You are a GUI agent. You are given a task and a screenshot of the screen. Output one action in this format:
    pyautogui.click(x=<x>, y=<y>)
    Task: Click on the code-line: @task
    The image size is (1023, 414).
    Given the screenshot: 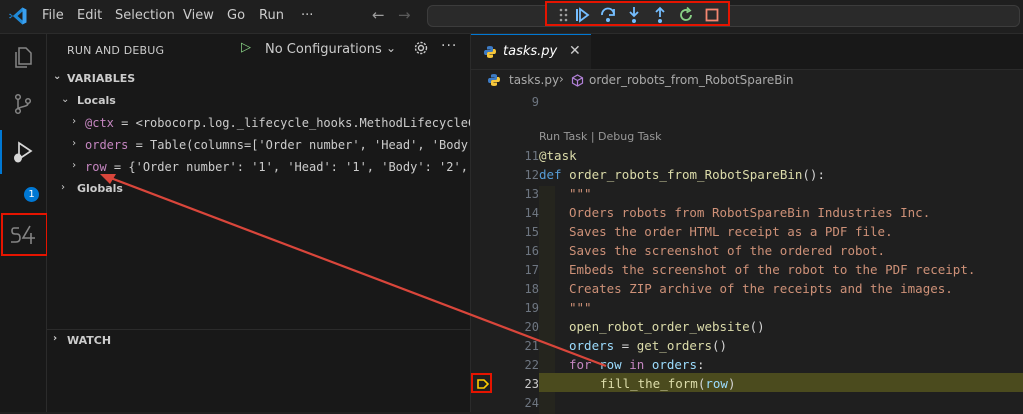 What is the action you would take?
    pyautogui.click(x=558, y=155)
    